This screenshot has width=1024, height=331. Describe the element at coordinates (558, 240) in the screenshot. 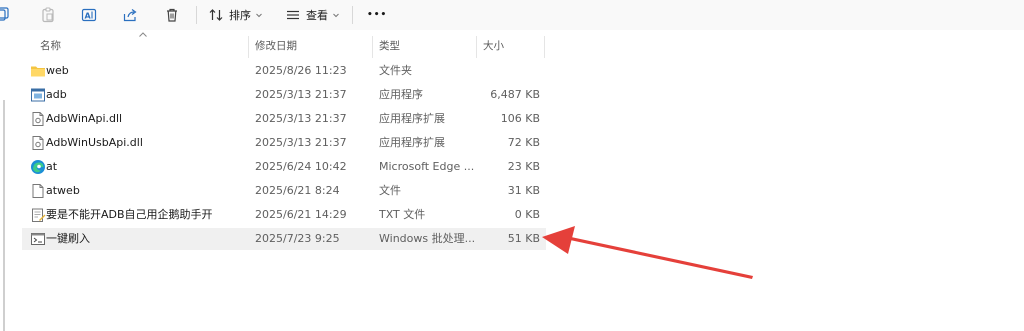

I see `annotation-arrow-head` at that location.